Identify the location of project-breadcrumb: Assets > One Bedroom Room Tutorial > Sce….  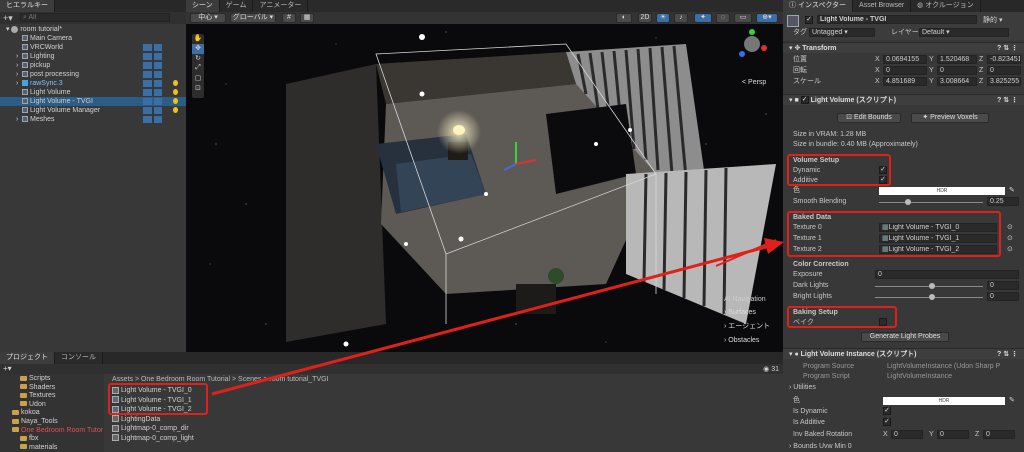
(220, 379).